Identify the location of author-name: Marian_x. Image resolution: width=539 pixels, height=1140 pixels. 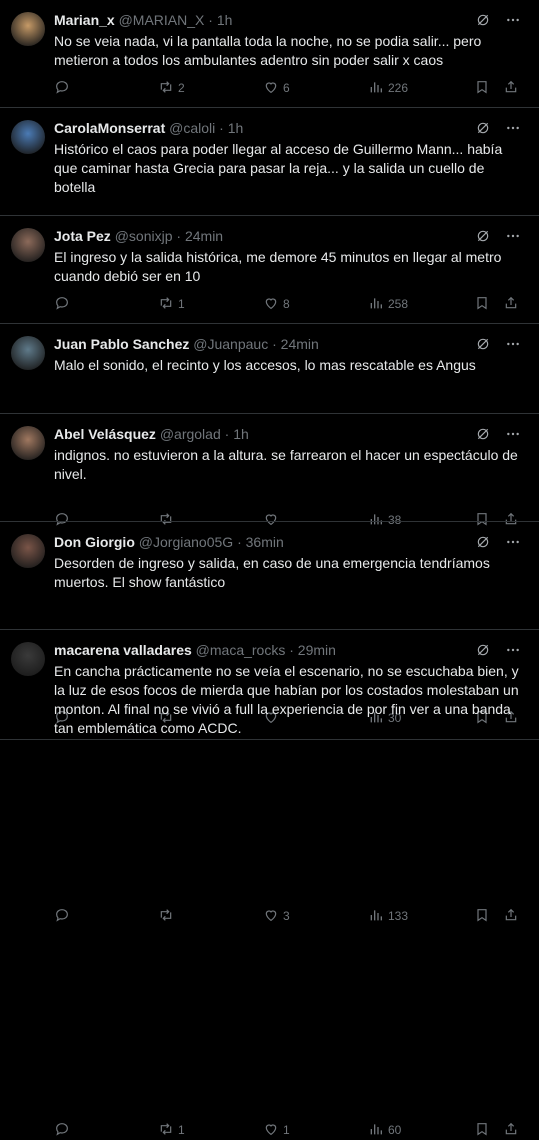
(84, 20).